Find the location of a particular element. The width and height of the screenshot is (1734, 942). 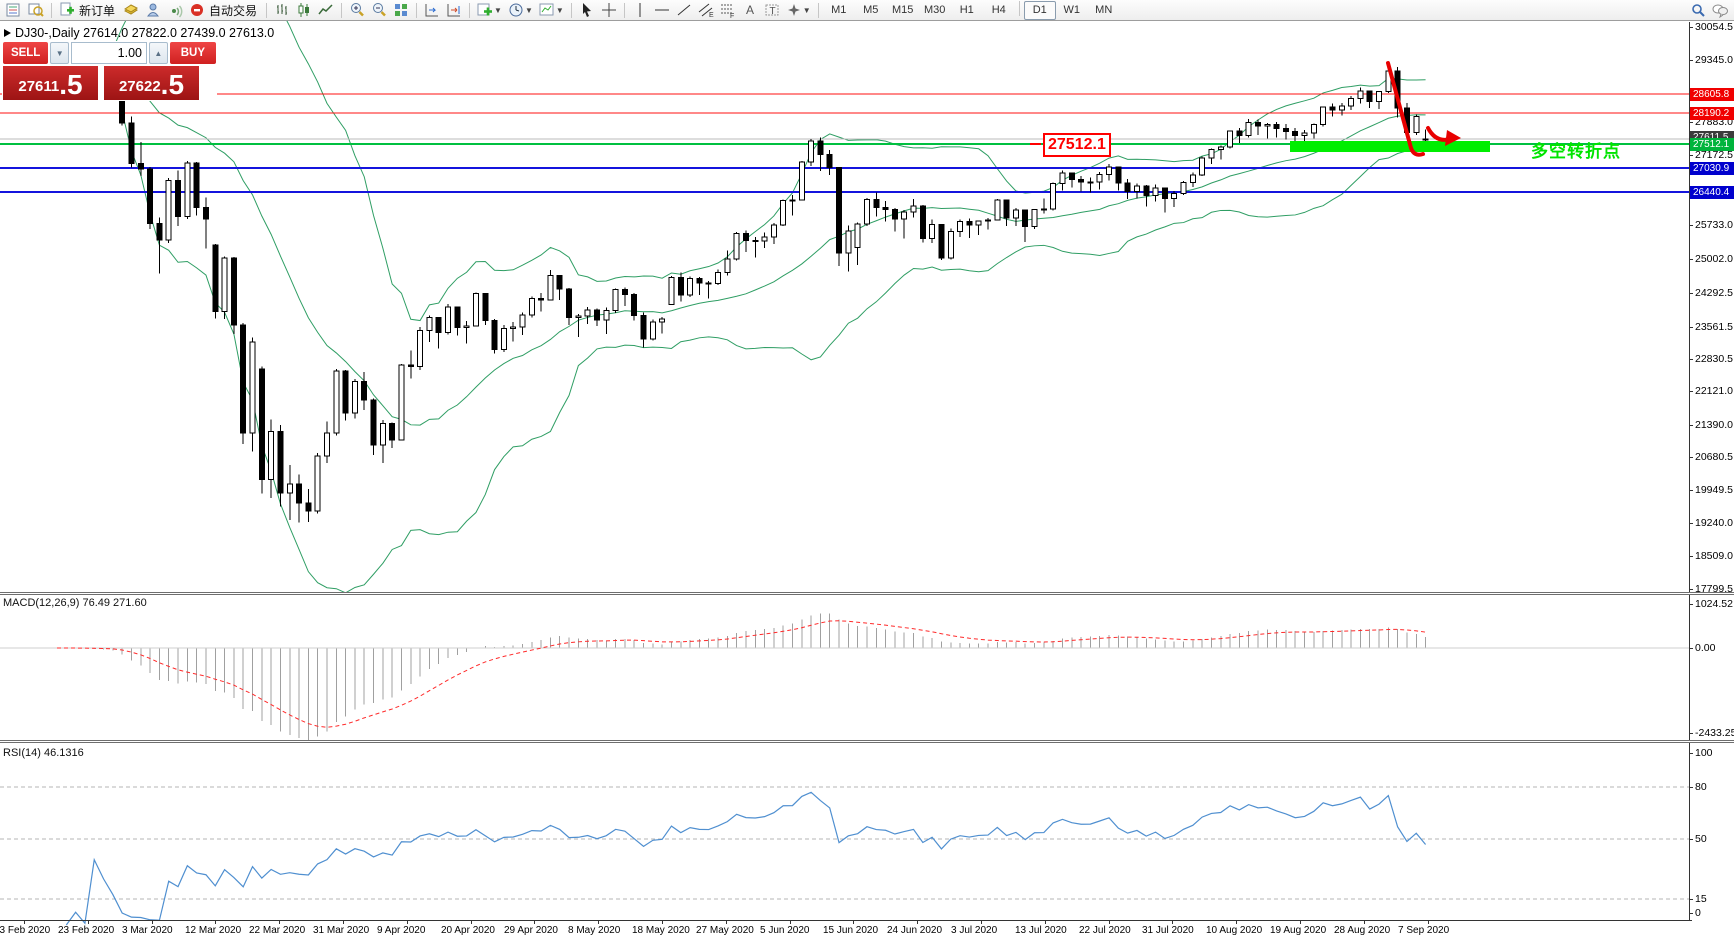

sell-button: SELL is located at coordinates (26, 53).